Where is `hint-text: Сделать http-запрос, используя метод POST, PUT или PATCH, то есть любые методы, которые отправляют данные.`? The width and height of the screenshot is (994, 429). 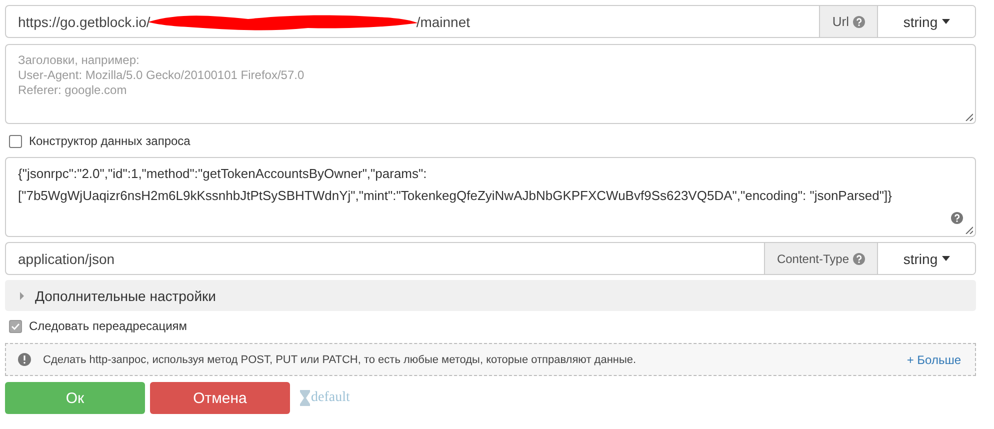 hint-text: Сделать http-запрос, используя метод POST, PUT или PATCH, то есть любые методы, которые отправляют данные. is located at coordinates (339, 360).